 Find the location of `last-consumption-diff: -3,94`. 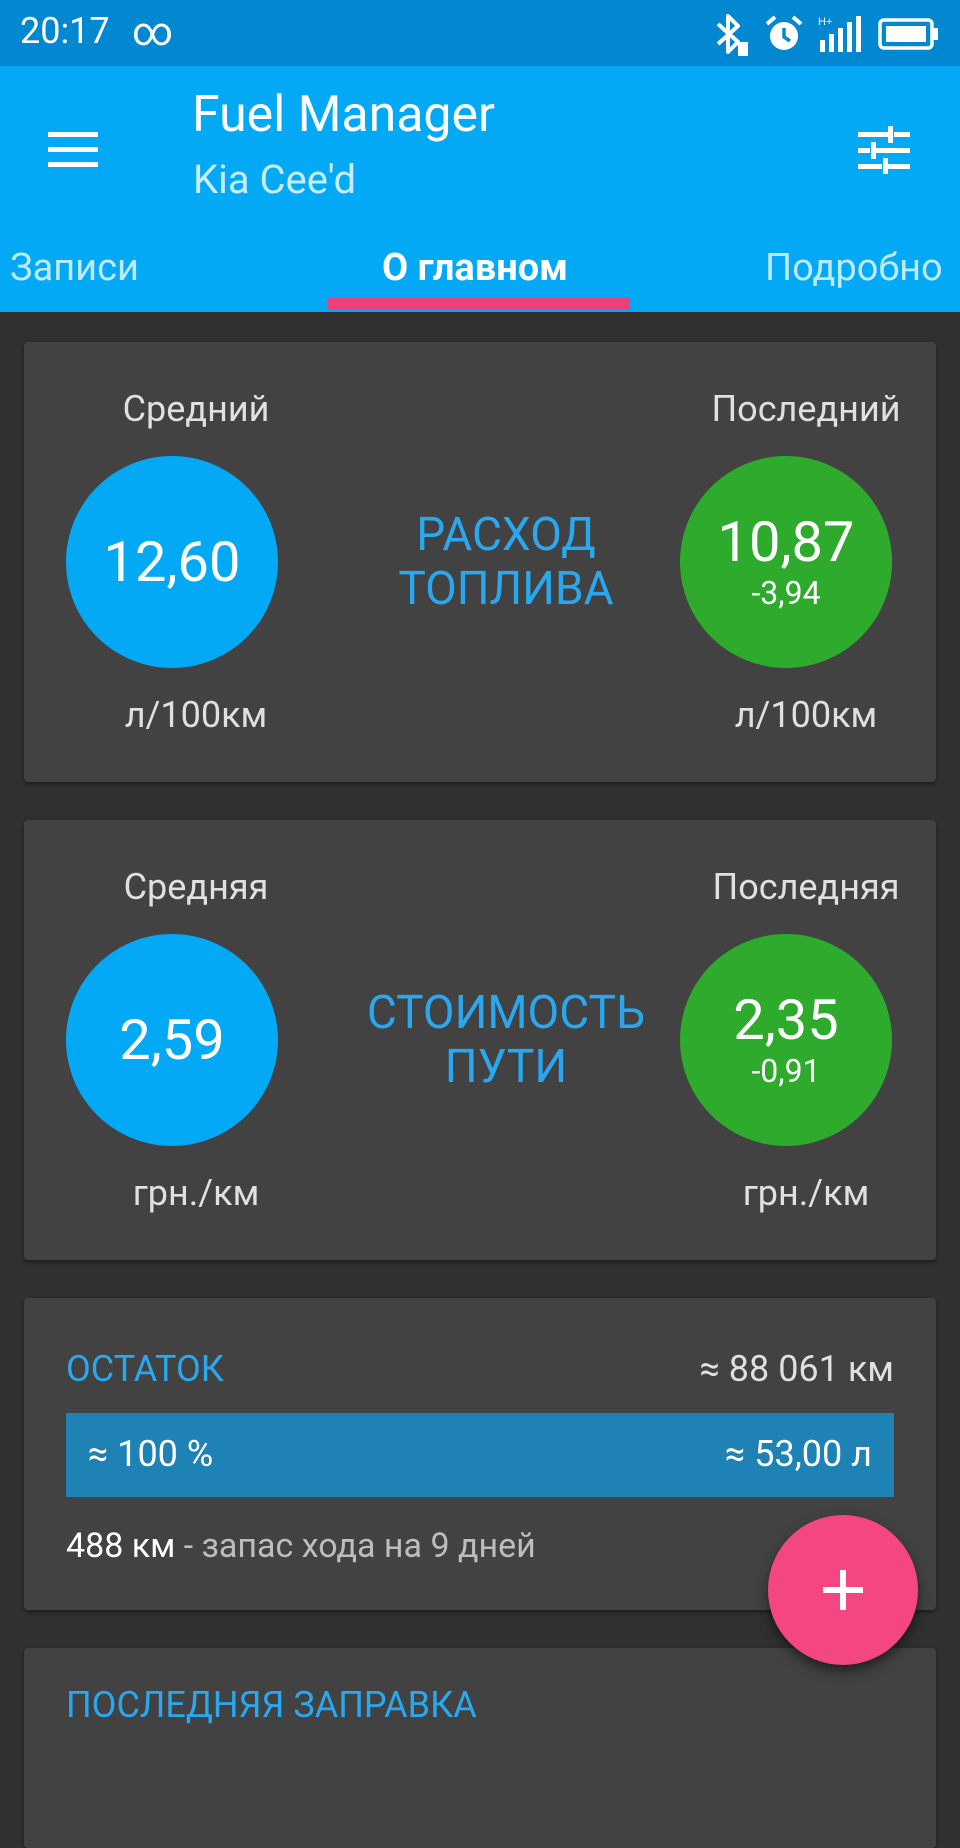

last-consumption-diff: -3,94 is located at coordinates (786, 593).